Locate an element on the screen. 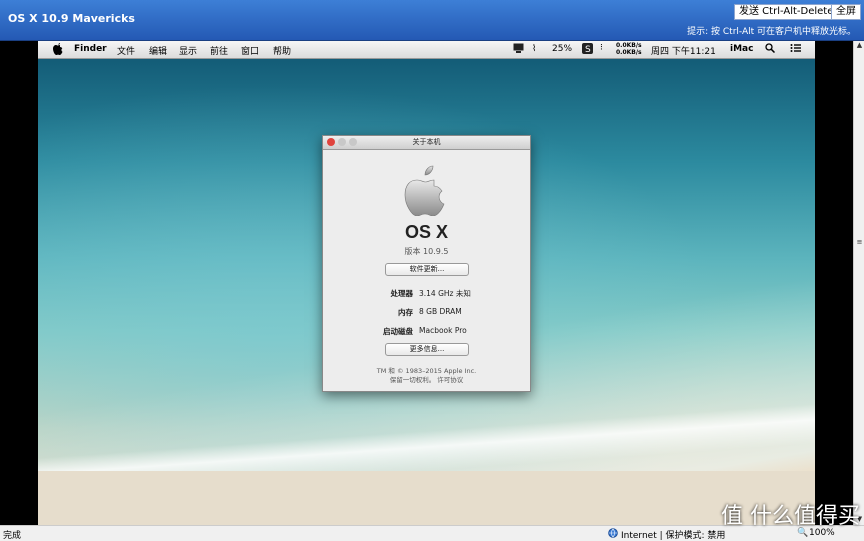 The image size is (864, 541). processor-value: 3.14 GHz 未知 is located at coordinates (445, 293).